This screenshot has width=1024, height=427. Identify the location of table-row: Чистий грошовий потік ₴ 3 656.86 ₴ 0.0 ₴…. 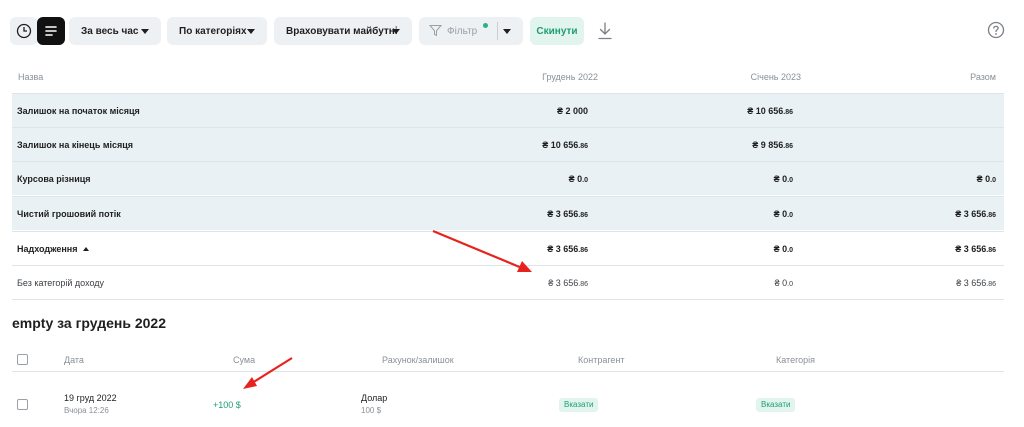
(508, 213).